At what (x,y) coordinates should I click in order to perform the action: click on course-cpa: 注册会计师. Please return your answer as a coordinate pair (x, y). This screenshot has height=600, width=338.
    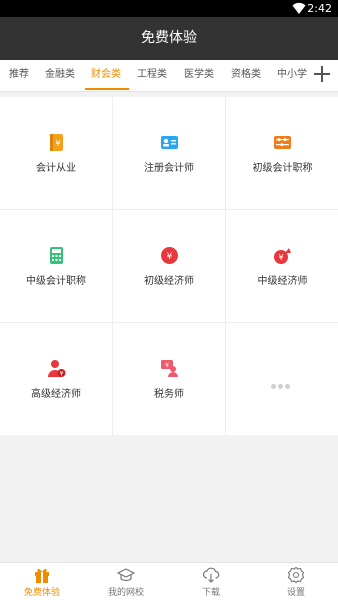
    Looking at the image, I should click on (169, 153).